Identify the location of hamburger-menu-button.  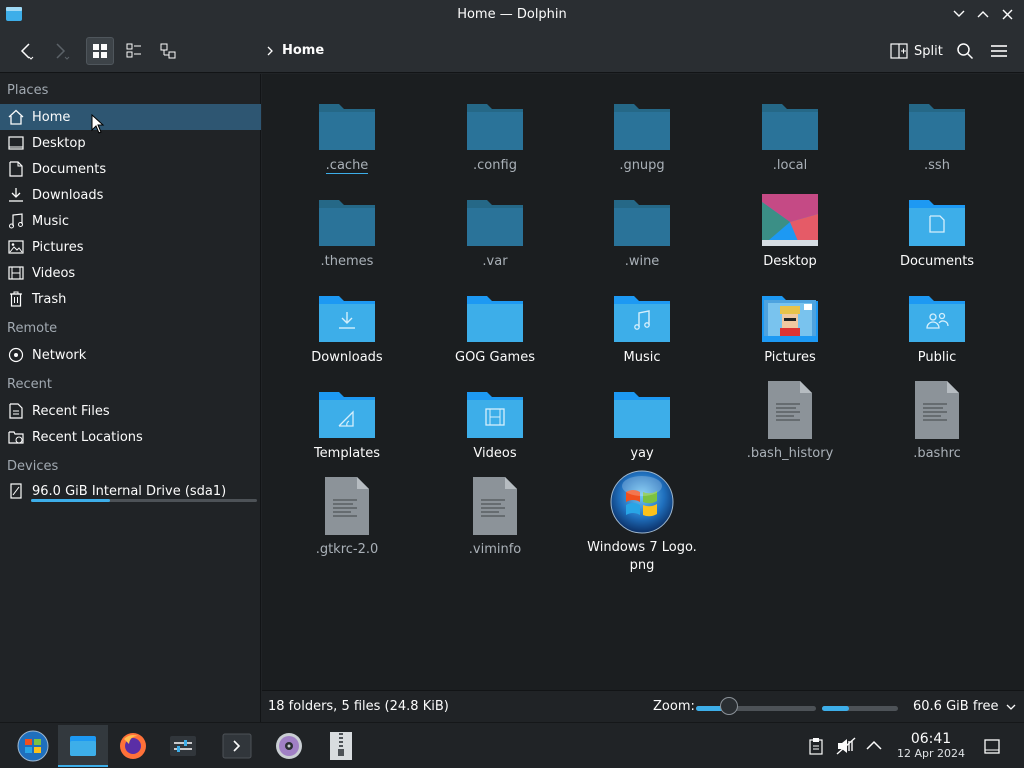
(999, 51).